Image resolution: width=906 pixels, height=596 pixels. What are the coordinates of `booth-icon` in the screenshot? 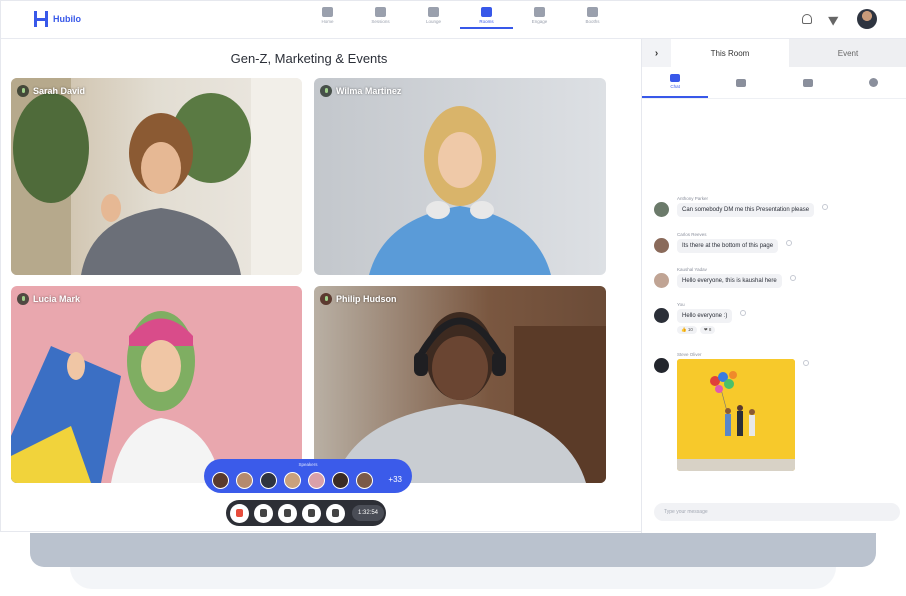 It's located at (592, 12).